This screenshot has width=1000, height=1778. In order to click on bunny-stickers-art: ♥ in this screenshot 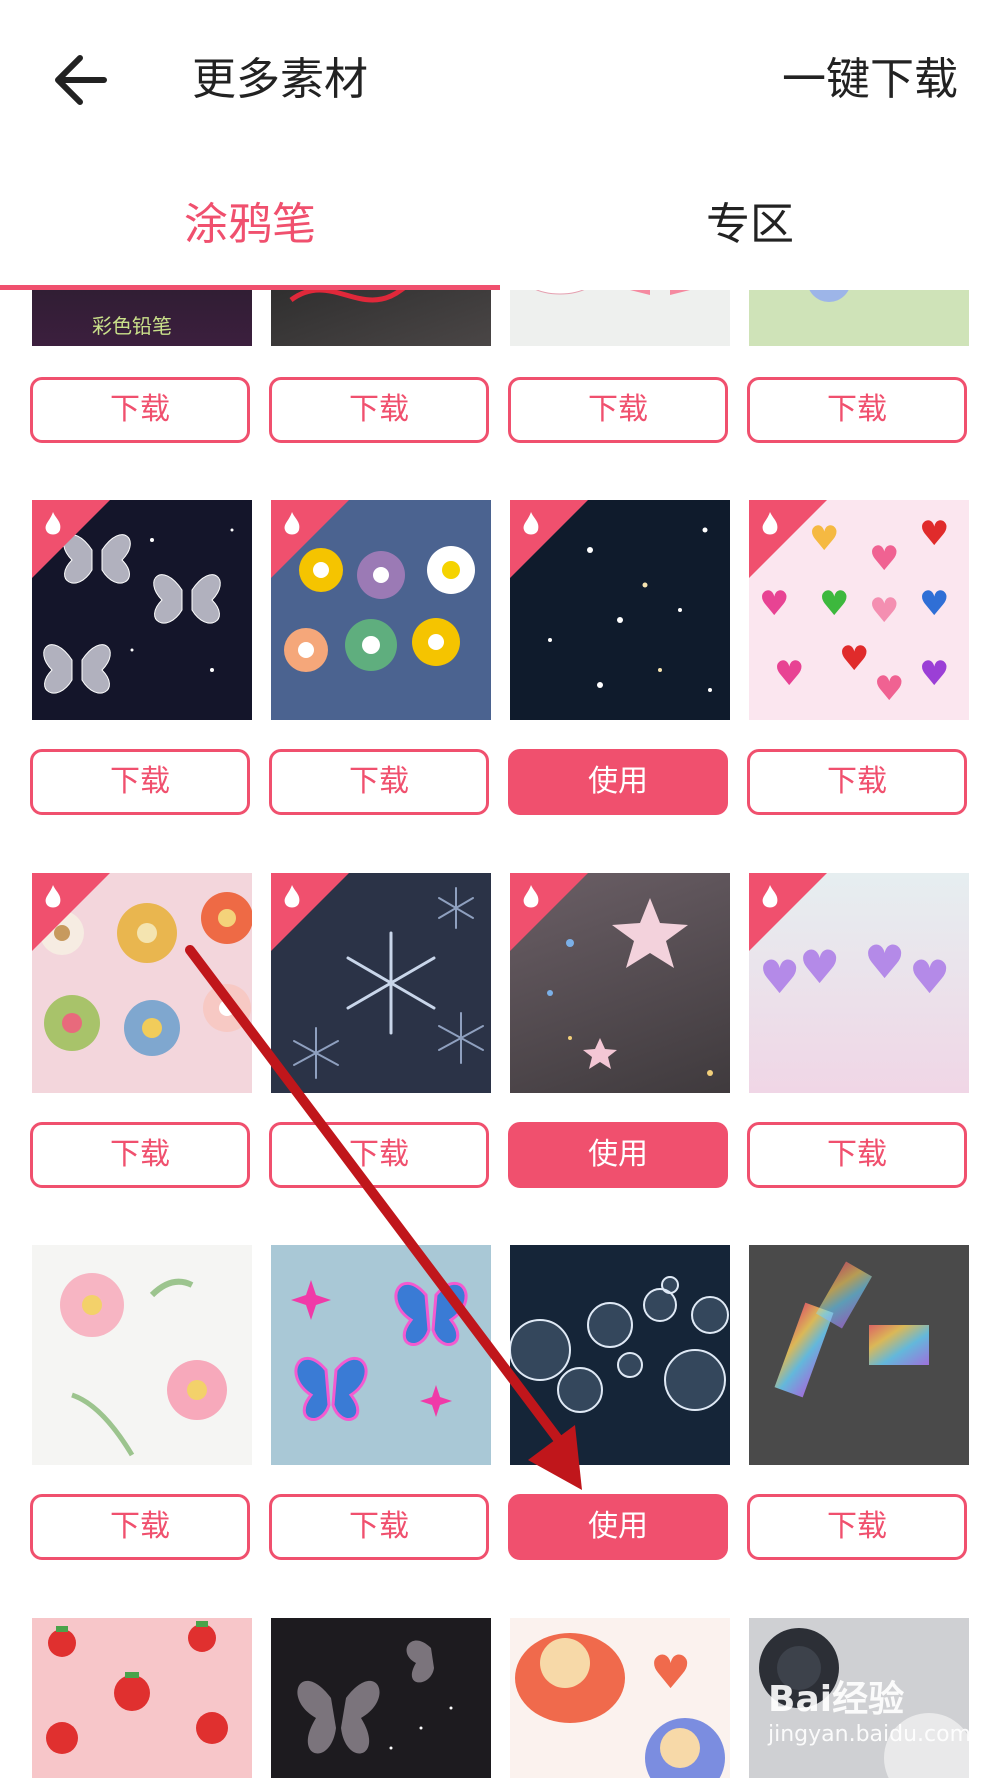, I will do `click(620, 1705)`.